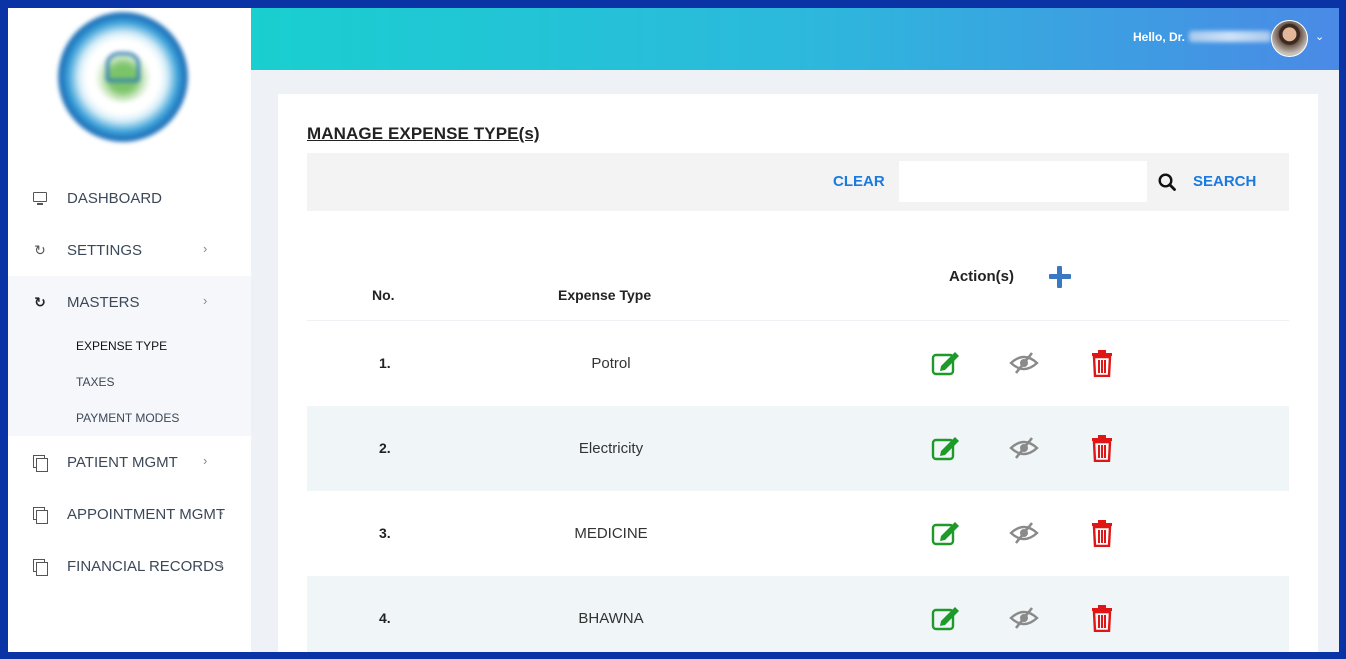 The image size is (1346, 659). I want to click on sidebar-item-masters: ↻ MASTERS ›, so click(129, 302).